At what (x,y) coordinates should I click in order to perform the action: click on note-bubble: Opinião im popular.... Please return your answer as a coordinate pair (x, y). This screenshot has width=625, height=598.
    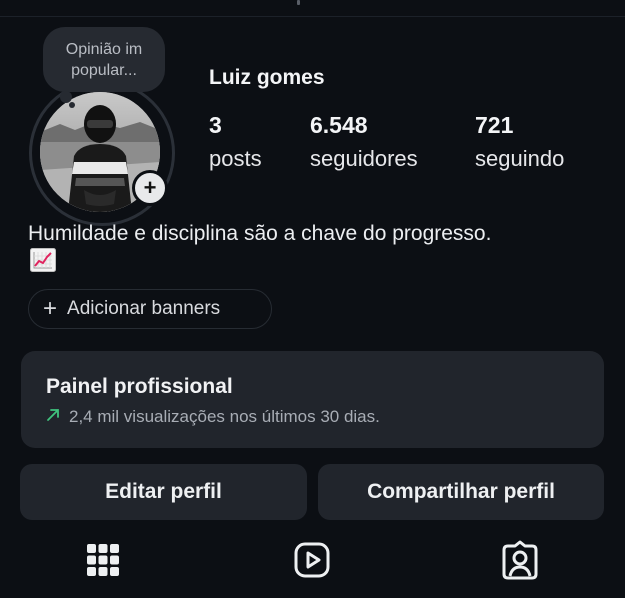
    Looking at the image, I should click on (104, 59).